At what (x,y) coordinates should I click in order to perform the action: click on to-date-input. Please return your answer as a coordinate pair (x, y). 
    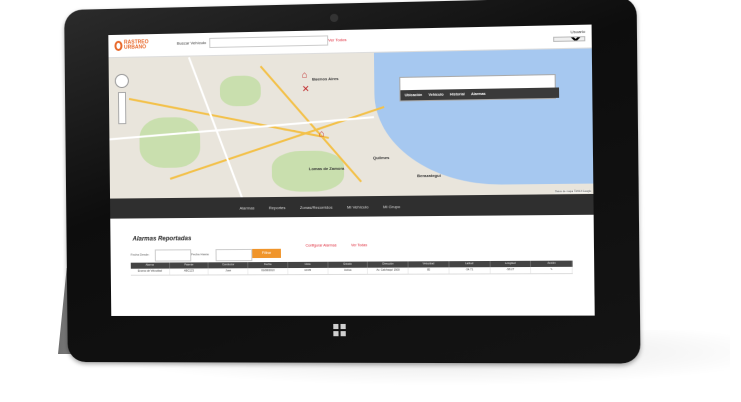
    Looking at the image, I should click on (234, 255).